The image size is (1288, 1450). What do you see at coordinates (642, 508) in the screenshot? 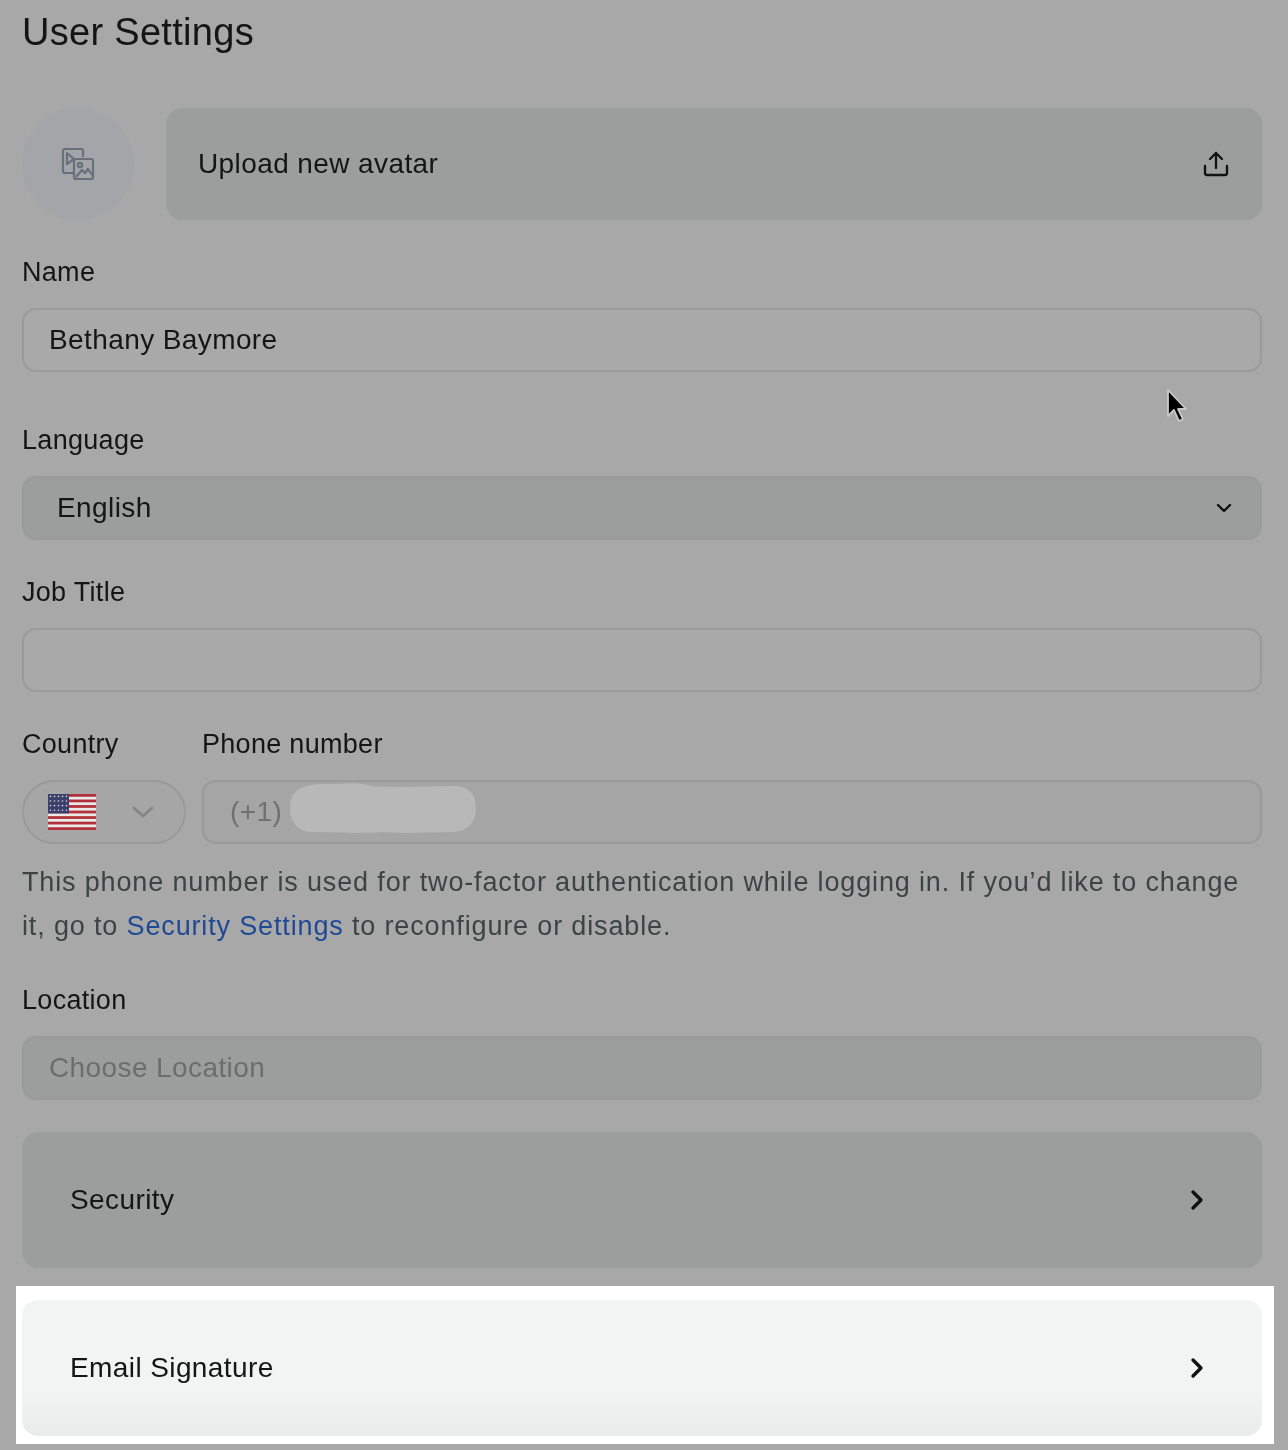
I see `language-select: English` at bounding box center [642, 508].